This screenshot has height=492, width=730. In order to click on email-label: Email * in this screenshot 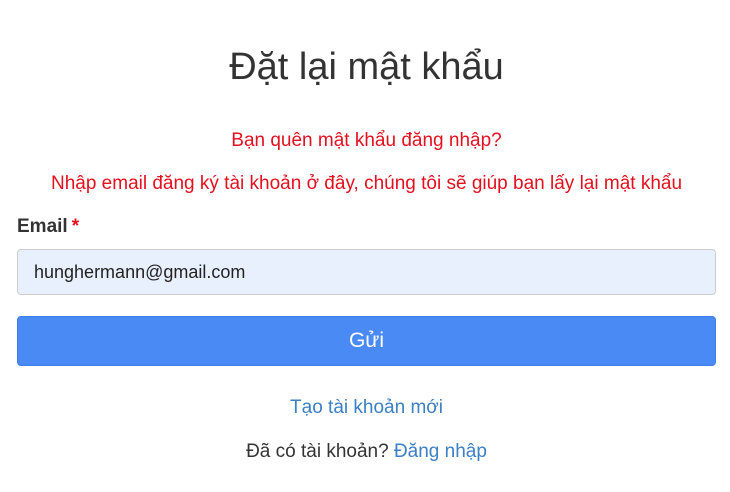, I will do `click(48, 227)`.